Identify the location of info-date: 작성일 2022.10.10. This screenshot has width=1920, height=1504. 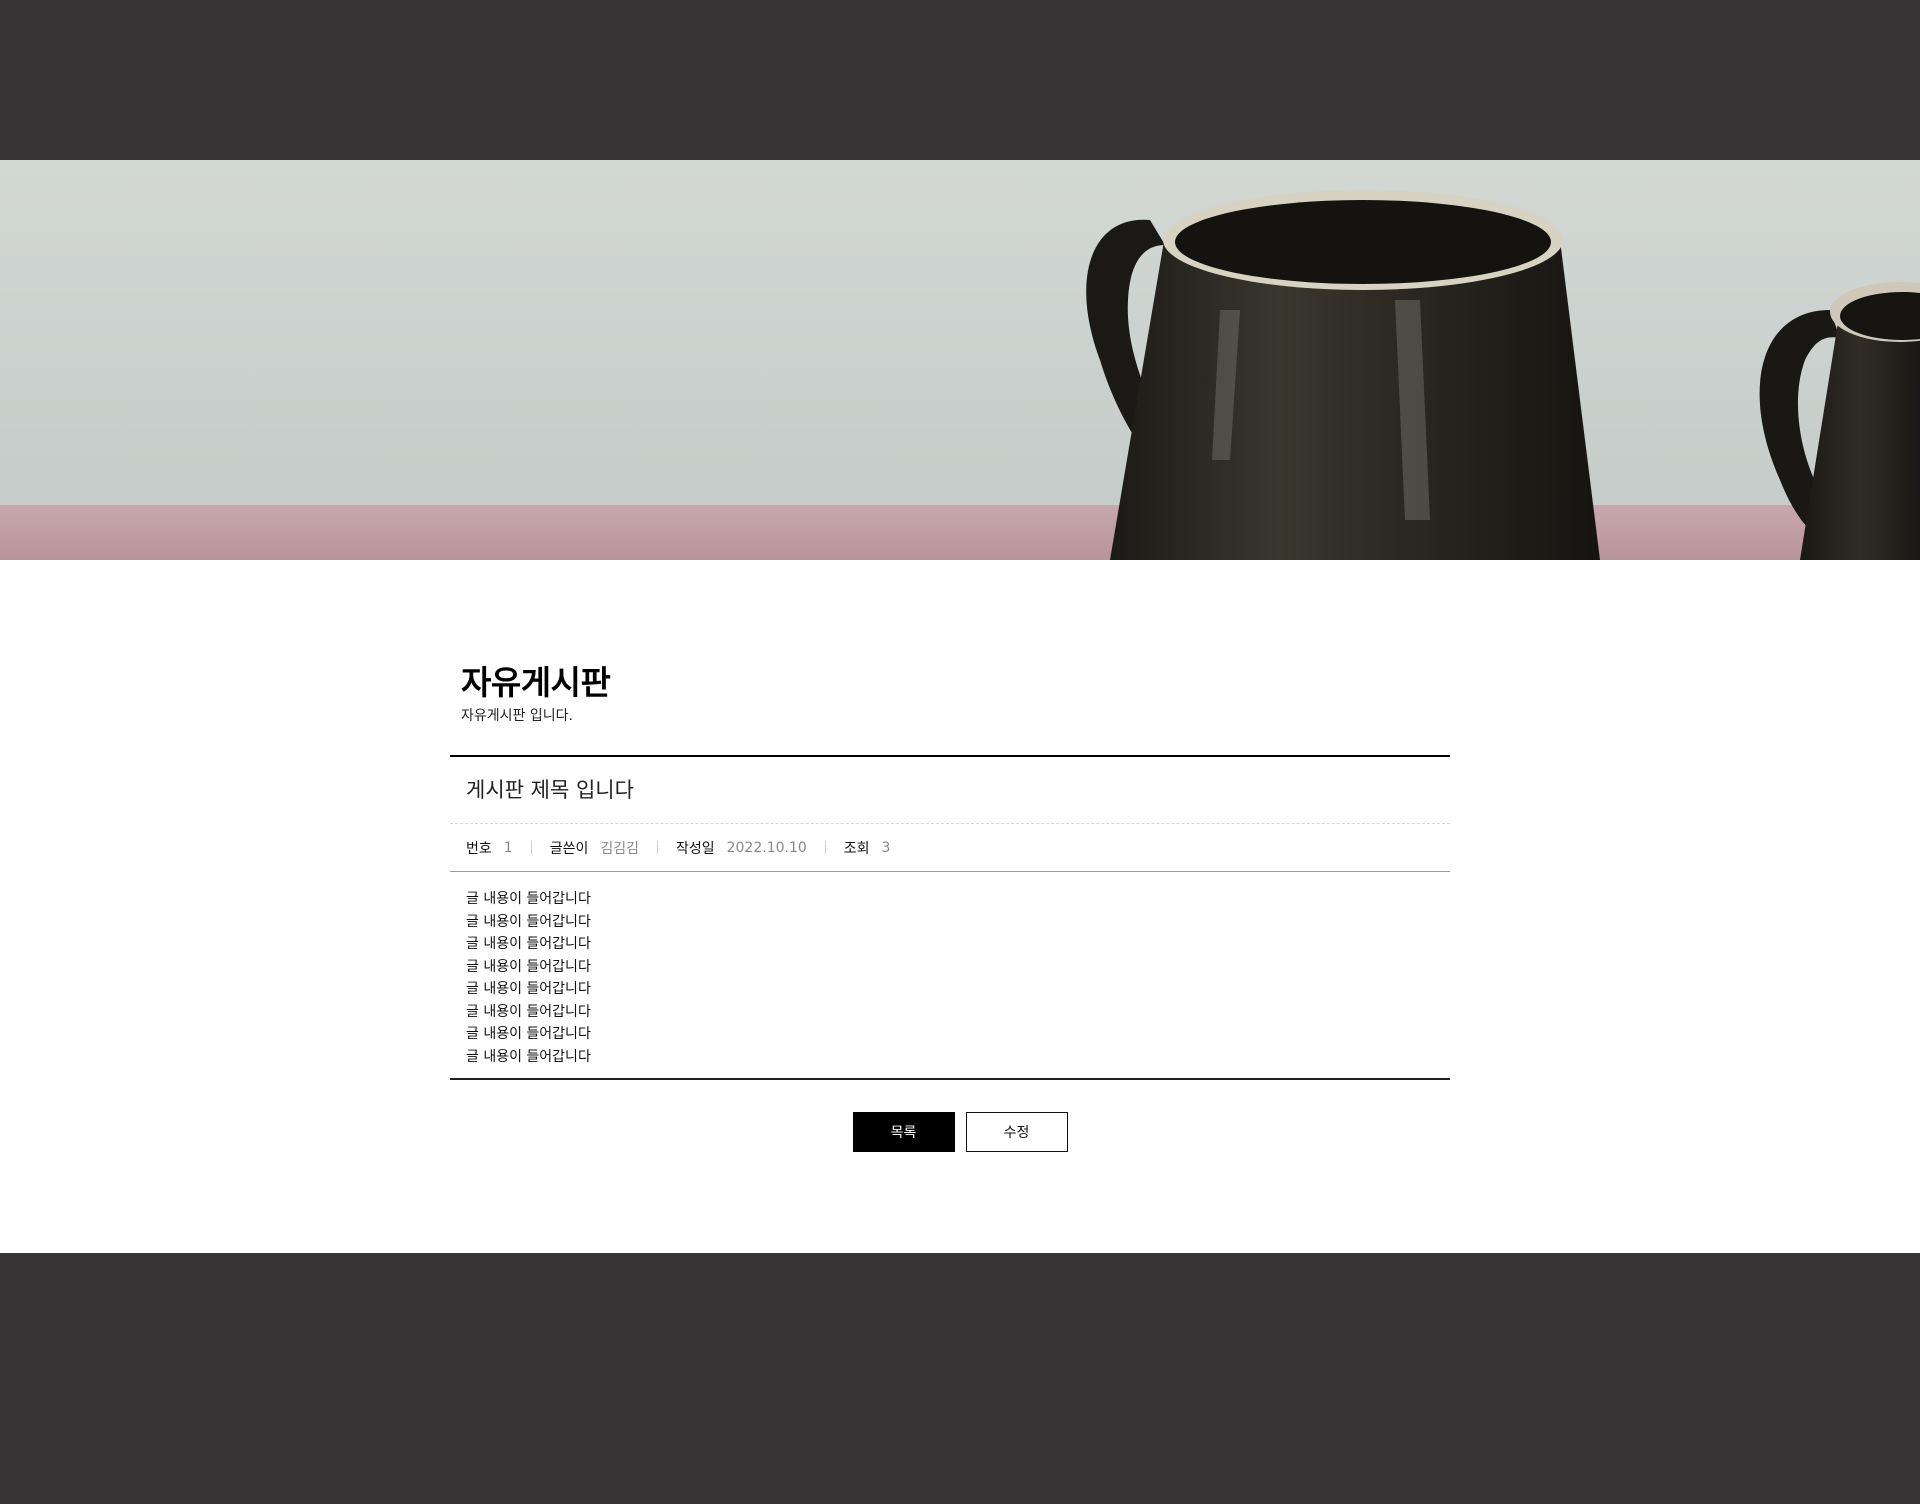
(741, 848).